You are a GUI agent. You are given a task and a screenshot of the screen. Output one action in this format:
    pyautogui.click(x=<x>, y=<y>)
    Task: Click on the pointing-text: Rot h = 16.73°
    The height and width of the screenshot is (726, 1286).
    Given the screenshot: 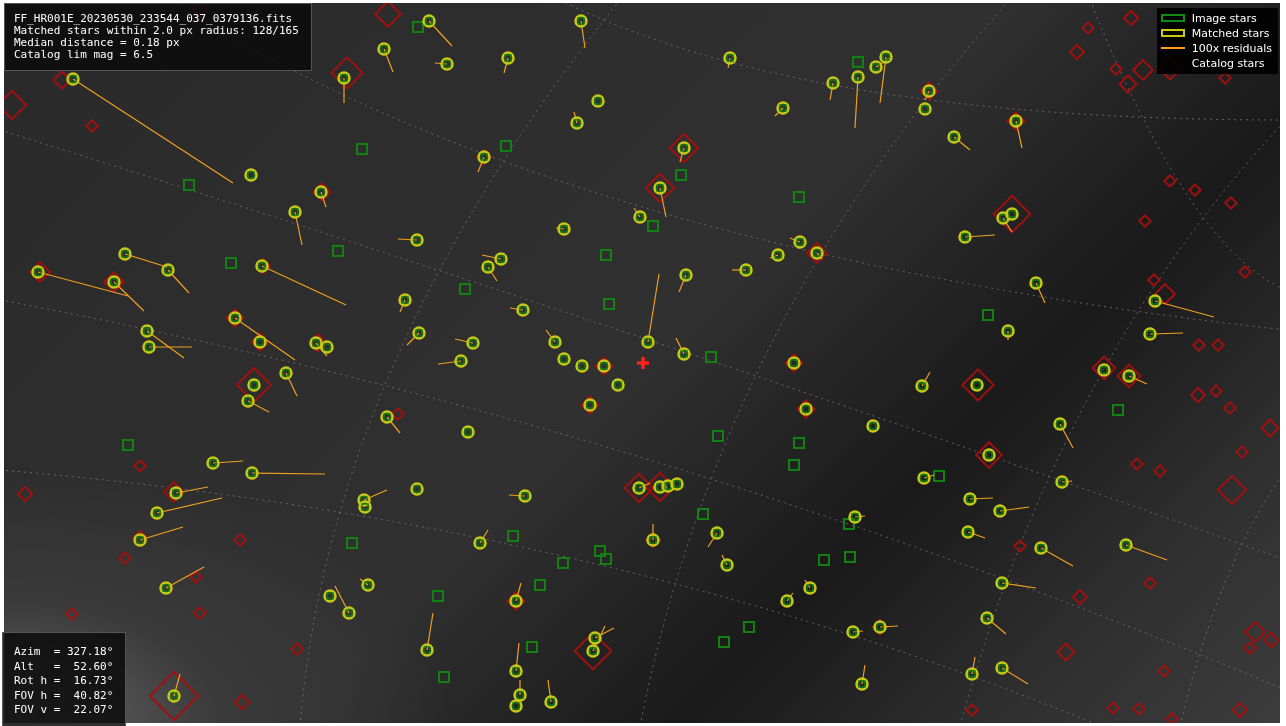 What is the action you would take?
    pyautogui.click(x=64, y=681)
    